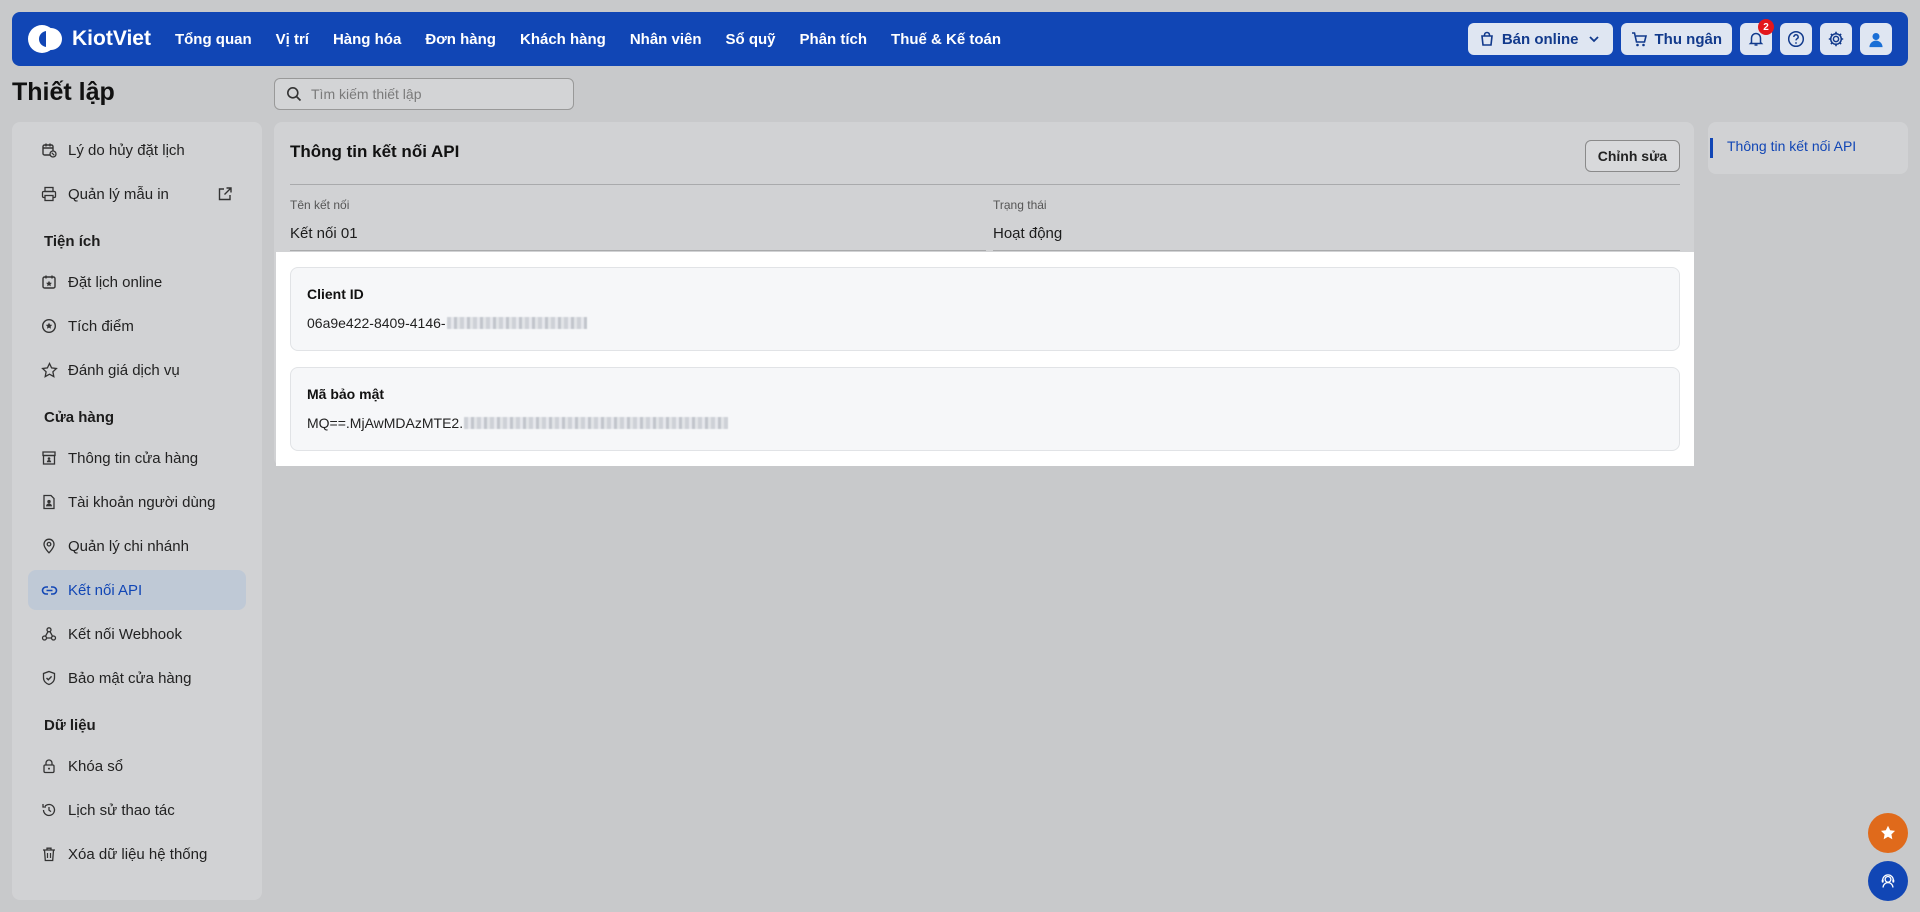  Describe the element at coordinates (137, 766) in the screenshot. I see `sidebar-item-period-lock: Khóa sổ` at that location.